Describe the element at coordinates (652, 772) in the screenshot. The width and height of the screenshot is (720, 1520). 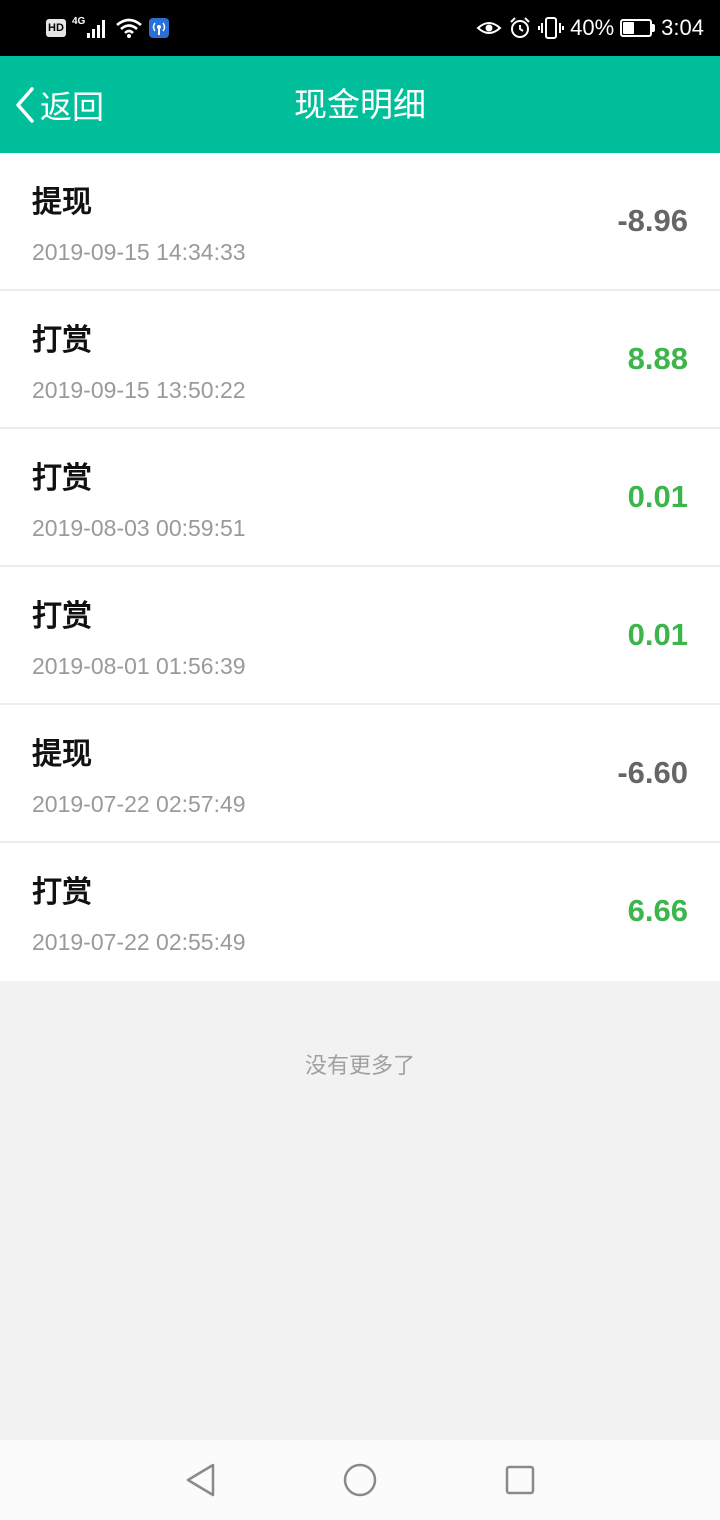
I see `transaction-amount: -6.60` at that location.